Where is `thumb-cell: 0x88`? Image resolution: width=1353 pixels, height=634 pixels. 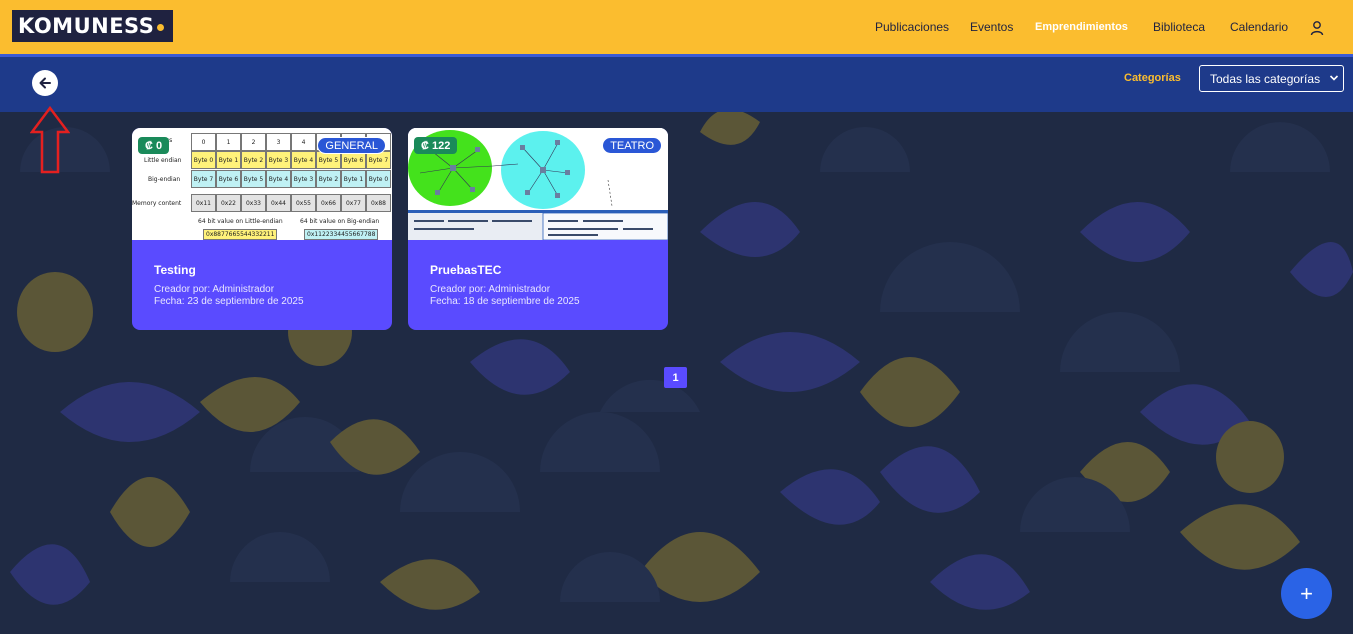
thumb-cell: 0x88 is located at coordinates (378, 203).